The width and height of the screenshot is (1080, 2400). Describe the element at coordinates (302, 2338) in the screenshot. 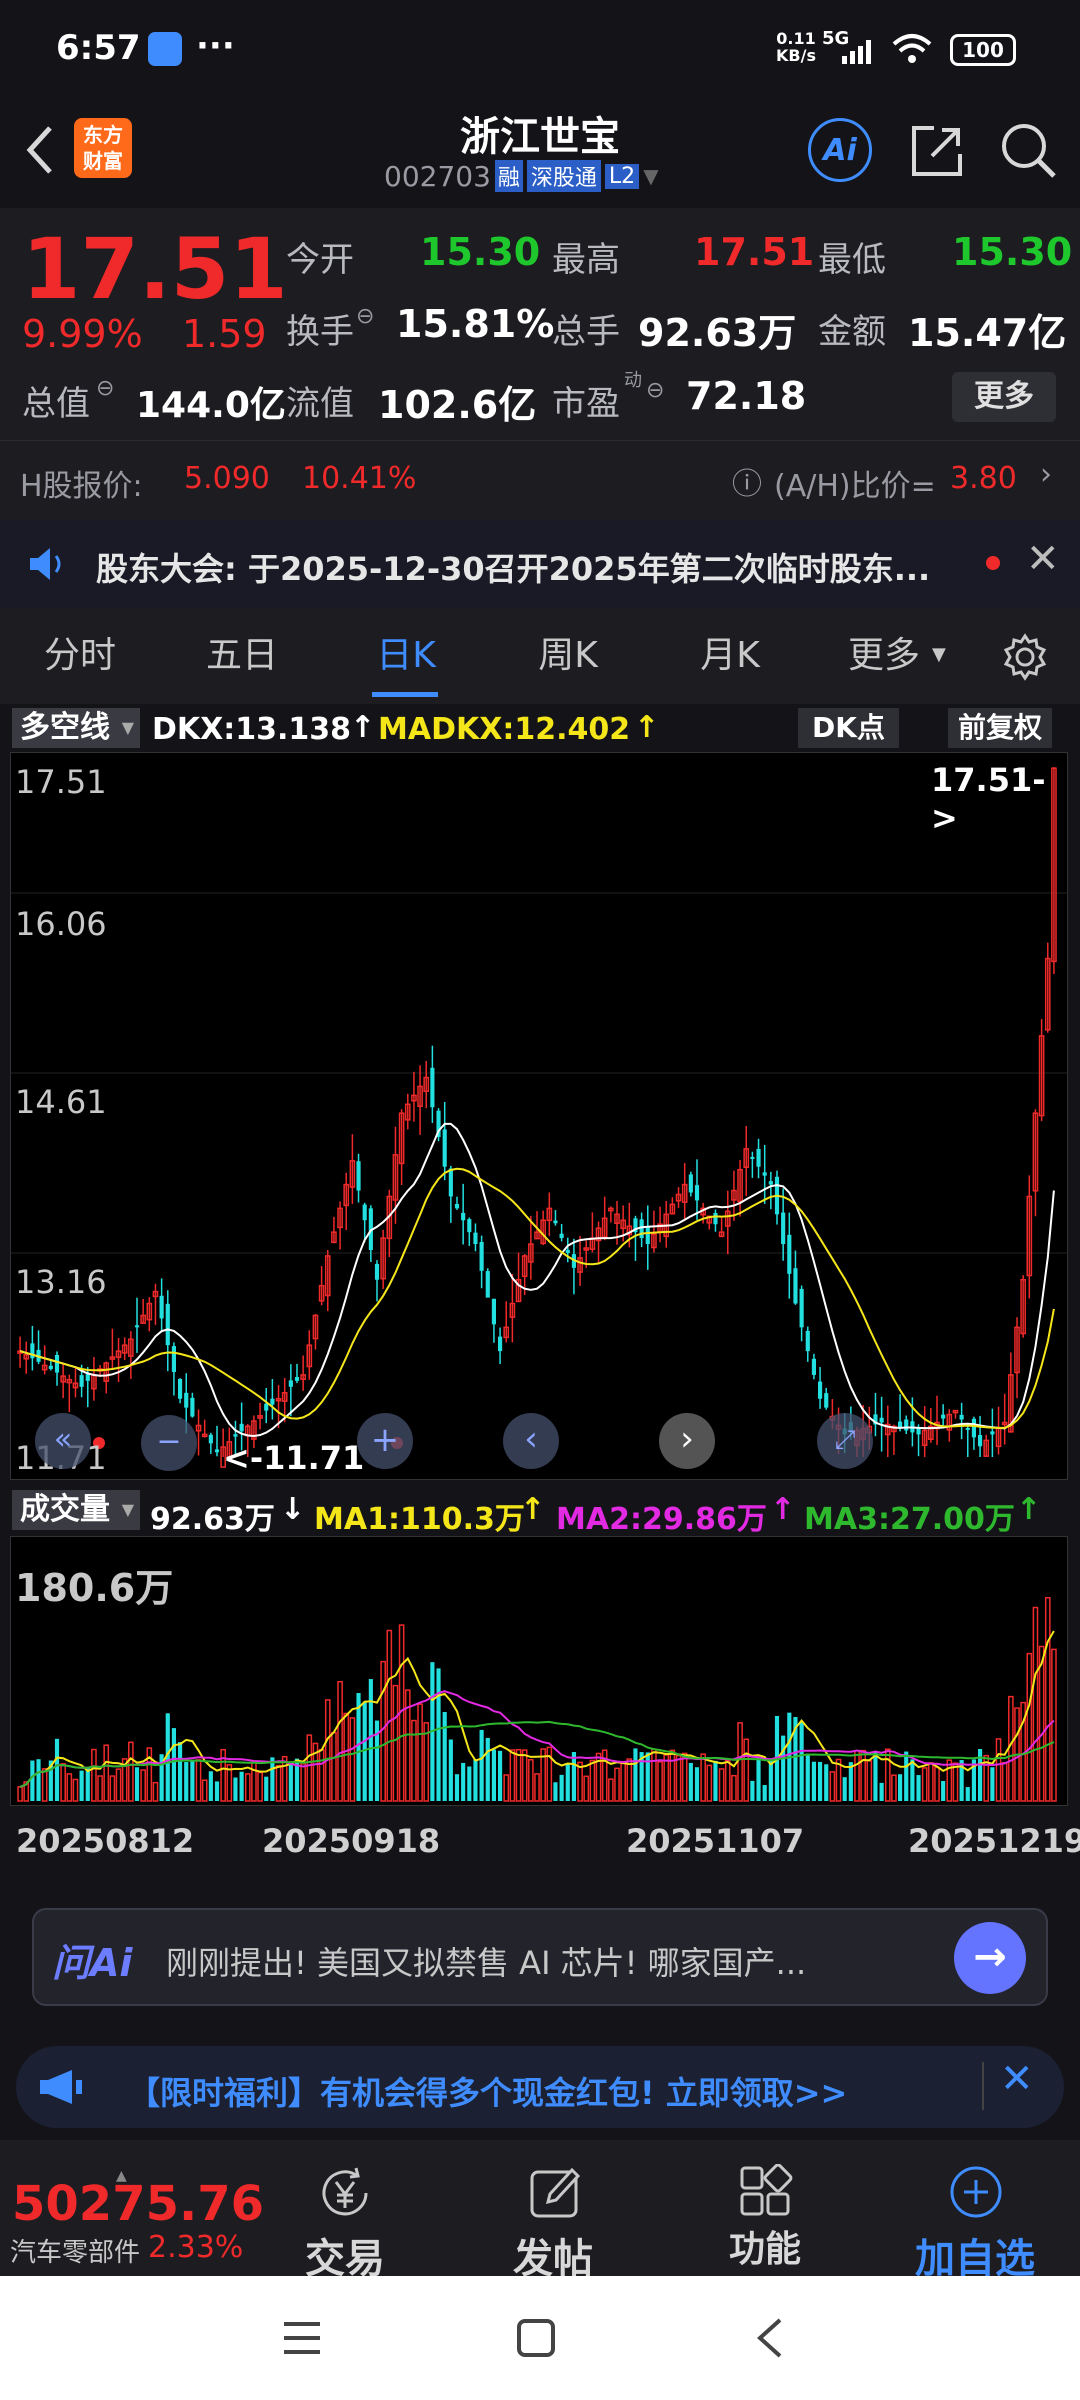

I see `menu-icon` at that location.